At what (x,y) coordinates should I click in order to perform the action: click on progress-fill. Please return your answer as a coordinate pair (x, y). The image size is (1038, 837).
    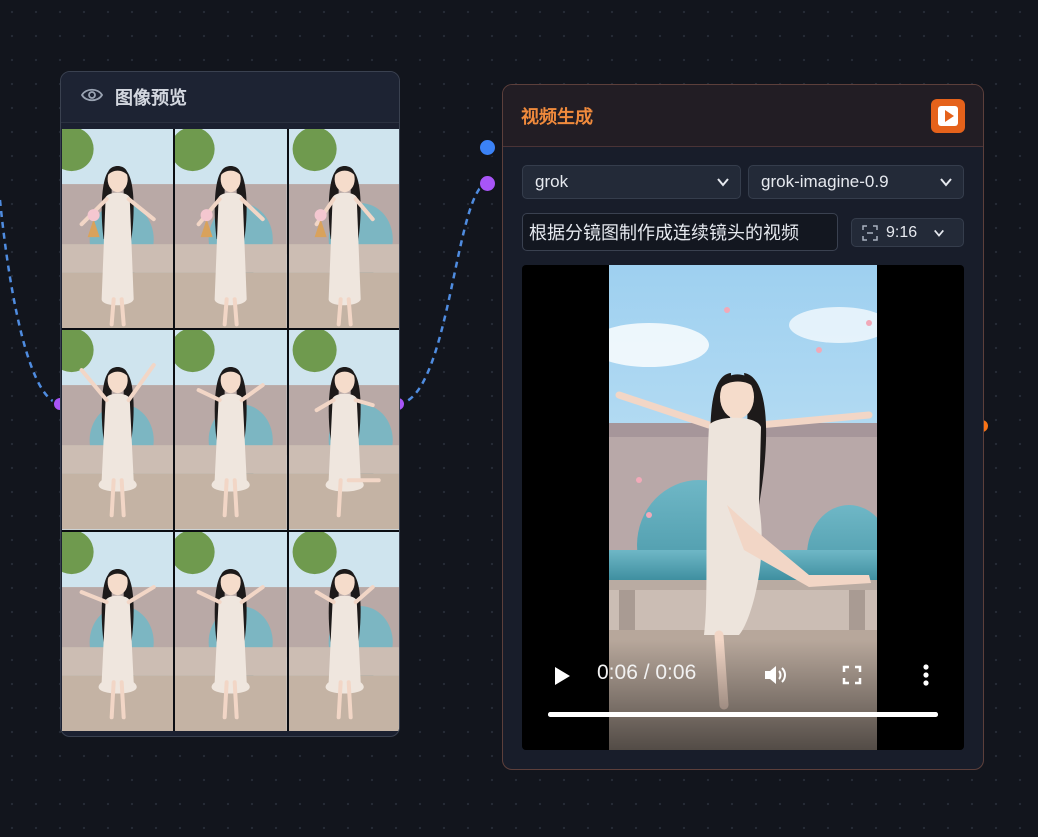
    Looking at the image, I should click on (743, 714).